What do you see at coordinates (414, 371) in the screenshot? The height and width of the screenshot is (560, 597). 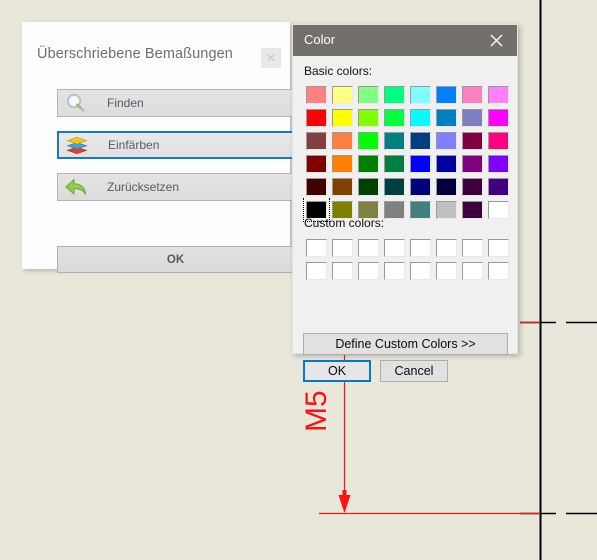 I see `color-dialog-cancel-button: Cancel` at bounding box center [414, 371].